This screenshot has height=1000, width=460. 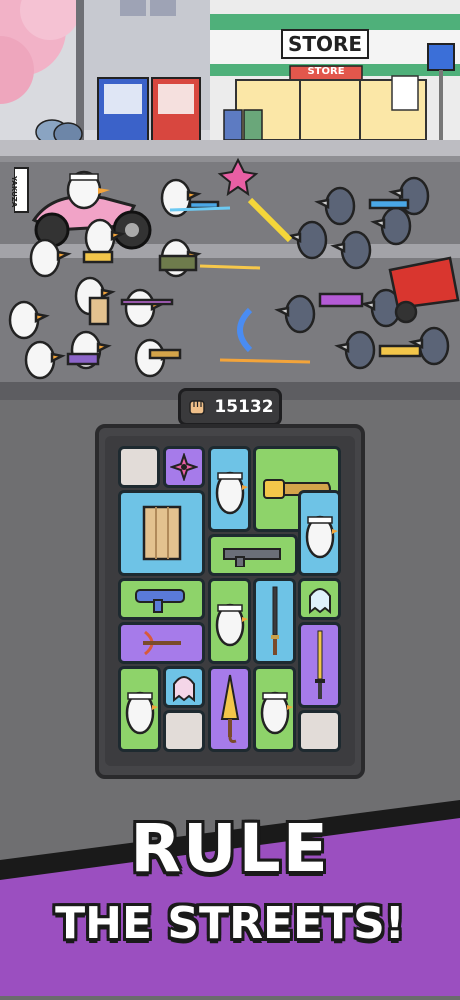 I want to click on crossbow-icon, so click(x=161, y=643).